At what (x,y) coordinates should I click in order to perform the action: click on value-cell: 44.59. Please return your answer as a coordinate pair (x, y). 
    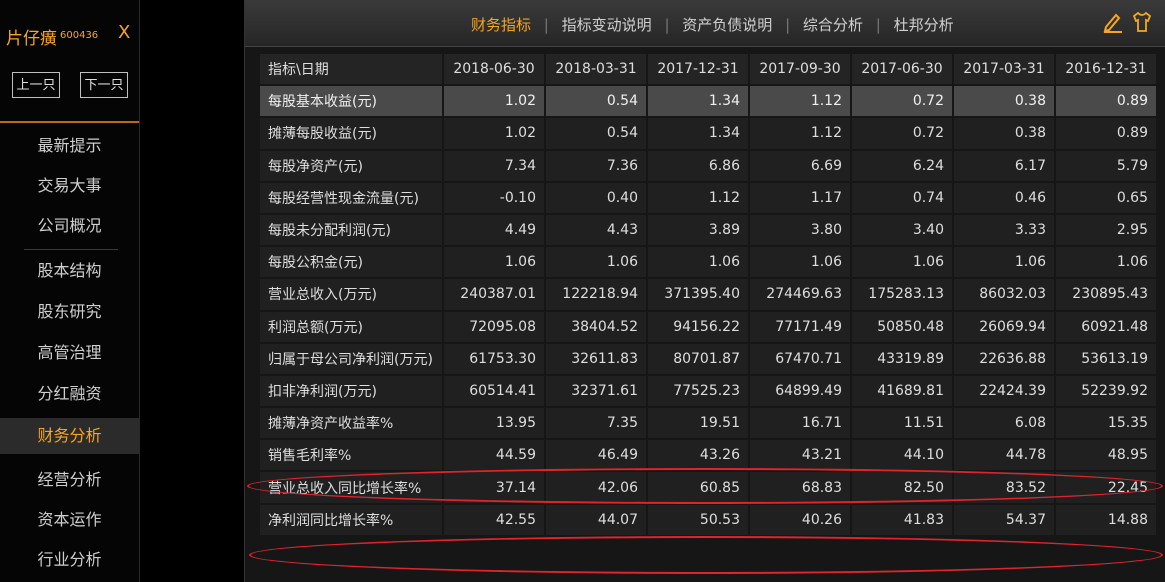
    Looking at the image, I should click on (494, 455).